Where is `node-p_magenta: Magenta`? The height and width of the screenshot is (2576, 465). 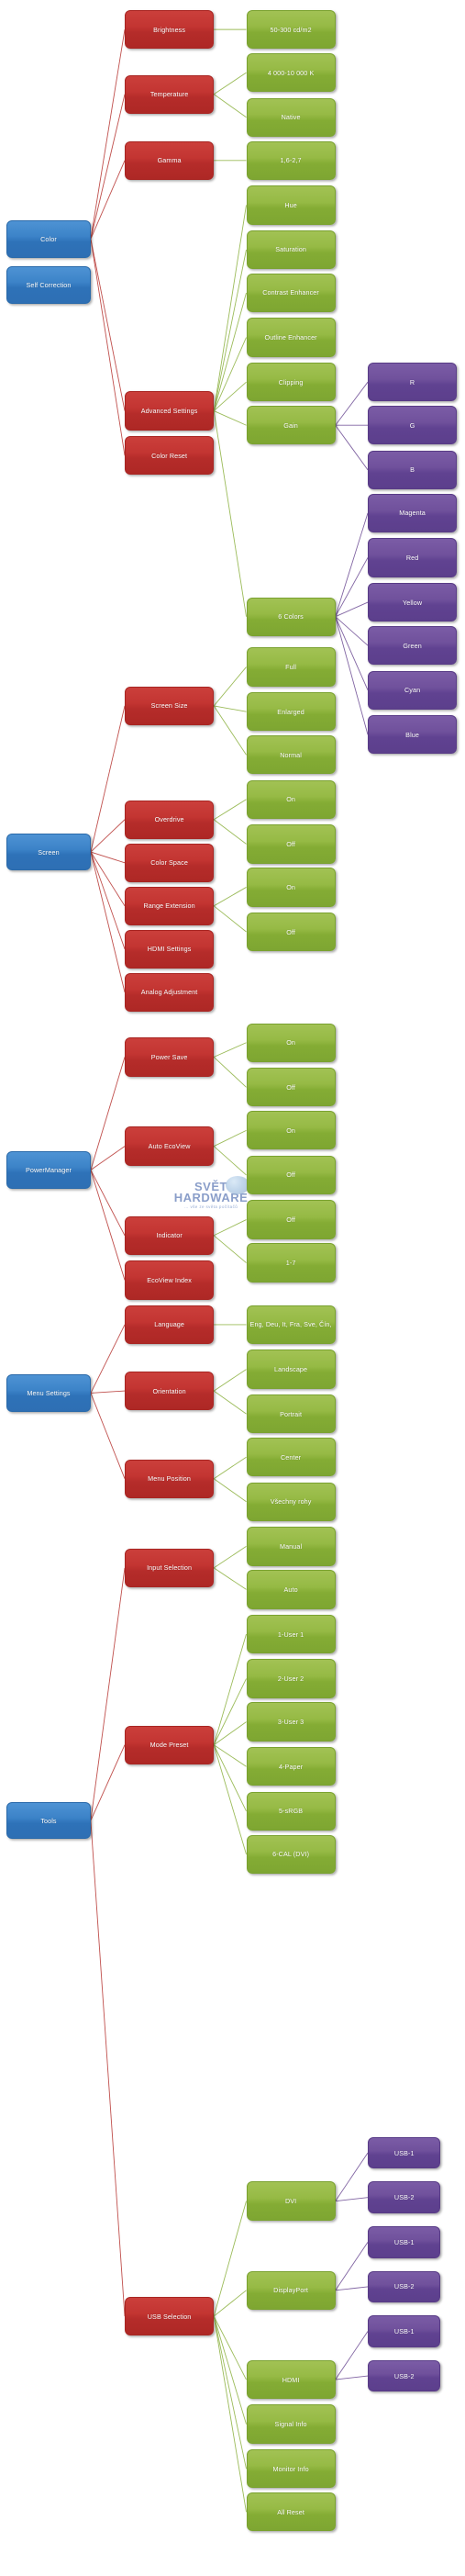
node-p_magenta: Magenta is located at coordinates (413, 512).